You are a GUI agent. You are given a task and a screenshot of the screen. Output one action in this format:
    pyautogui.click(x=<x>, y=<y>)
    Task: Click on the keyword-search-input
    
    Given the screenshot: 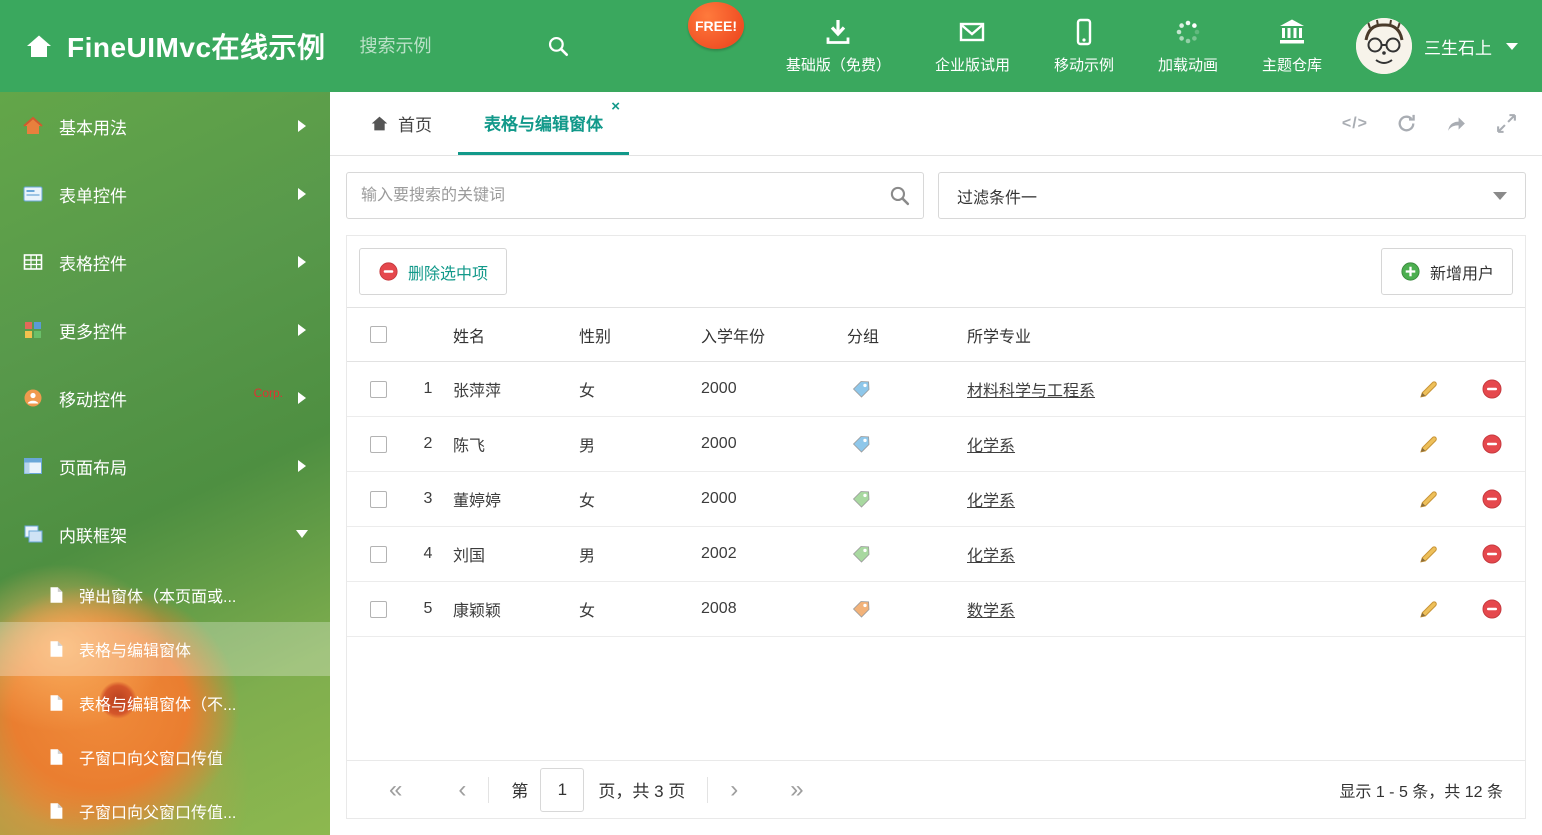 What is the action you would take?
    pyautogui.click(x=635, y=195)
    